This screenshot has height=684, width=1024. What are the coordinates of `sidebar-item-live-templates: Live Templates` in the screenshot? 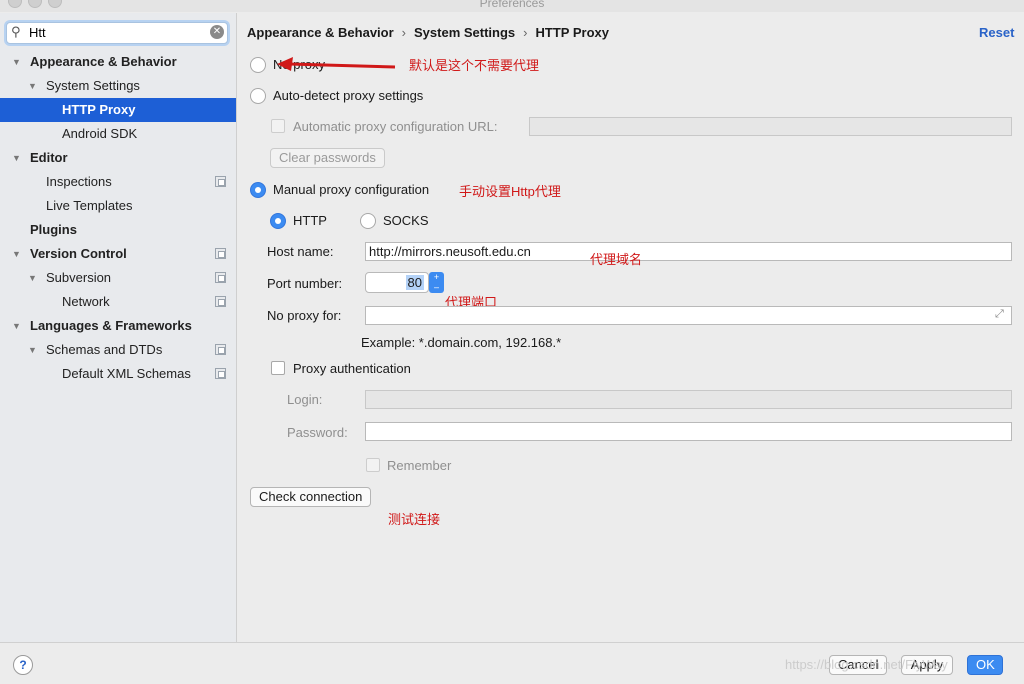 It's located at (118, 206).